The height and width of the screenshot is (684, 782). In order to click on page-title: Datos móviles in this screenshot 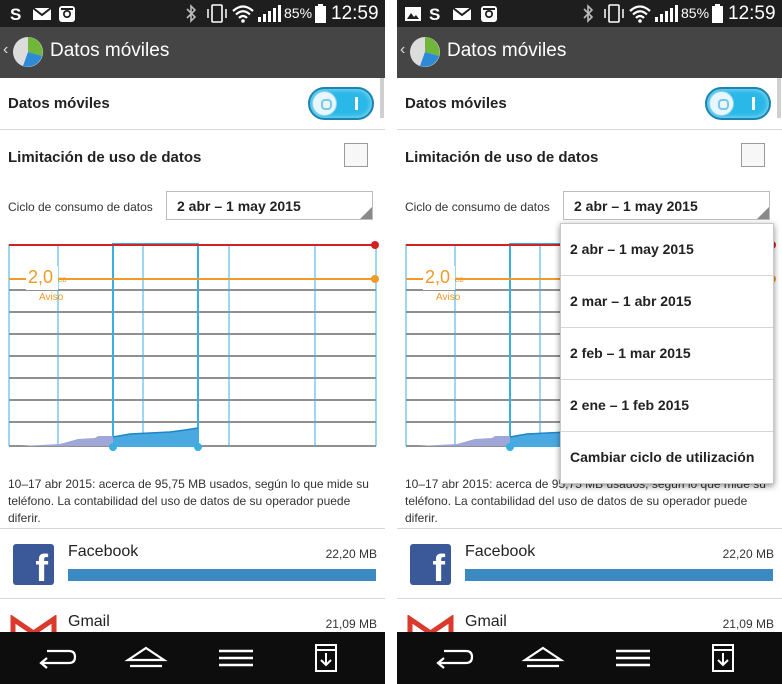, I will do `click(110, 50)`.